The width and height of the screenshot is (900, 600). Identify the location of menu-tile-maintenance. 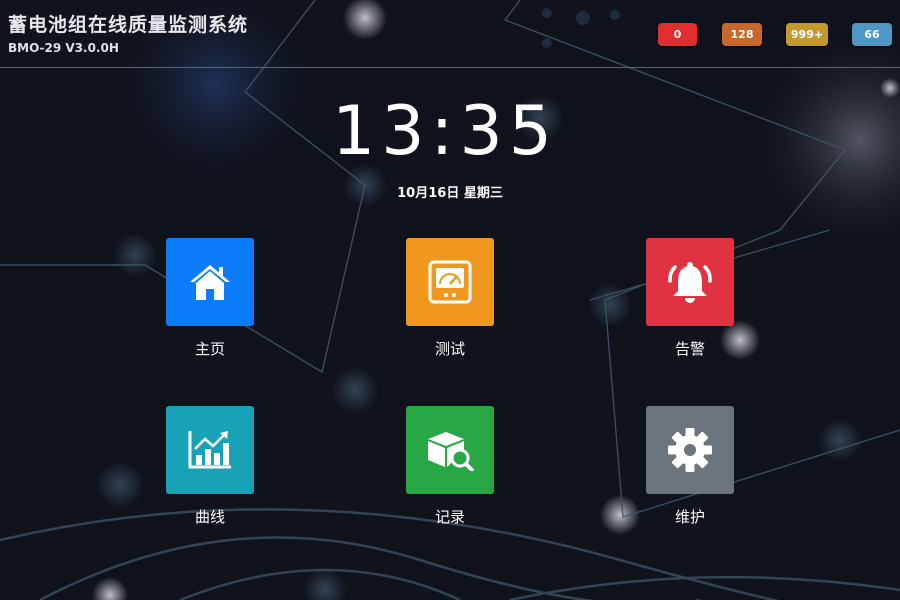
(690, 450).